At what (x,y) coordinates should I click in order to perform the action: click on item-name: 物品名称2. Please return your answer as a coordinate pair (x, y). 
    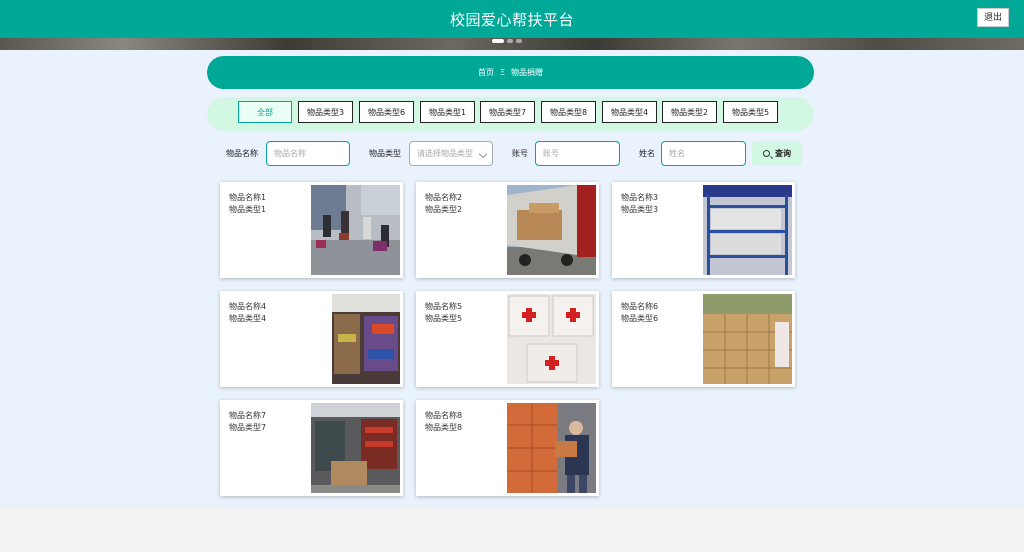
    Looking at the image, I should click on (444, 197).